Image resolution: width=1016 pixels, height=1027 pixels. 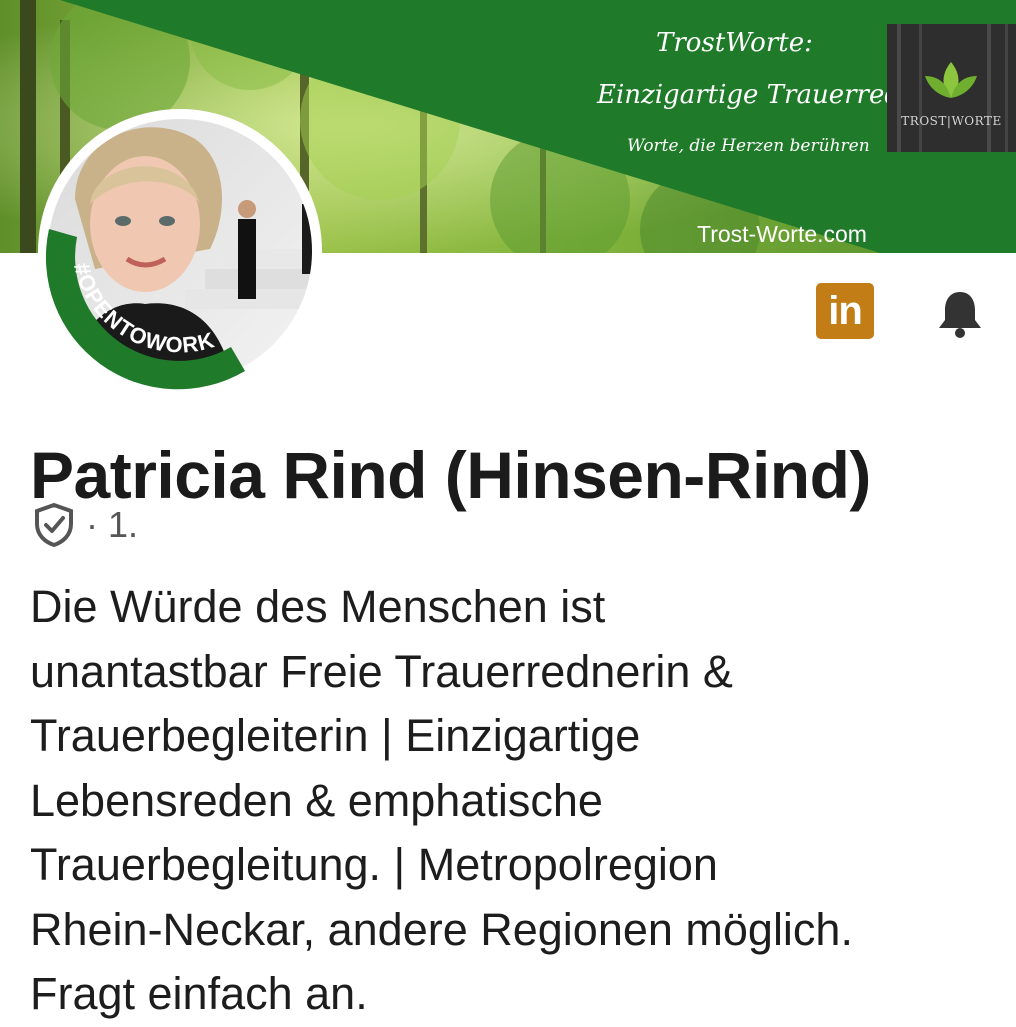 What do you see at coordinates (748, 146) in the screenshot?
I see `banner-tagline: Worte, die Herzen berühren` at bounding box center [748, 146].